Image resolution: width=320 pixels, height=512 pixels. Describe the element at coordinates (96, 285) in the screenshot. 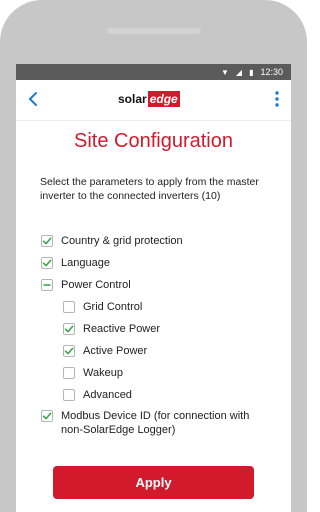

I see `option-label: Power Control` at that location.